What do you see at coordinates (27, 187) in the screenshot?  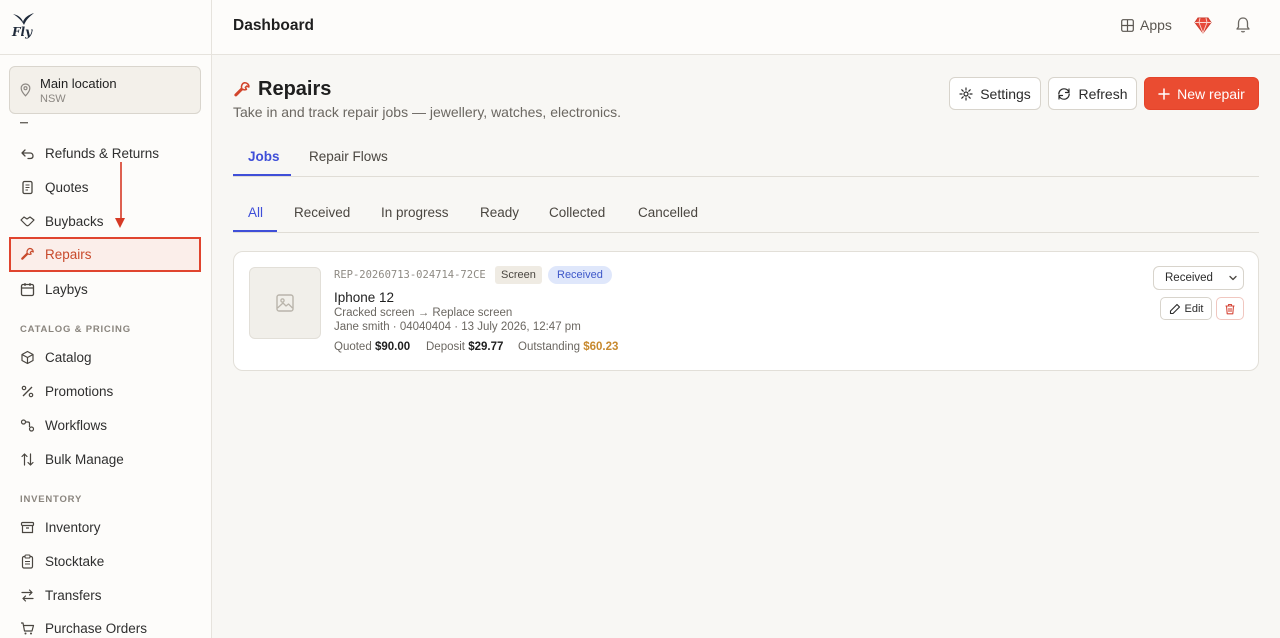 I see `document-icon` at bounding box center [27, 187].